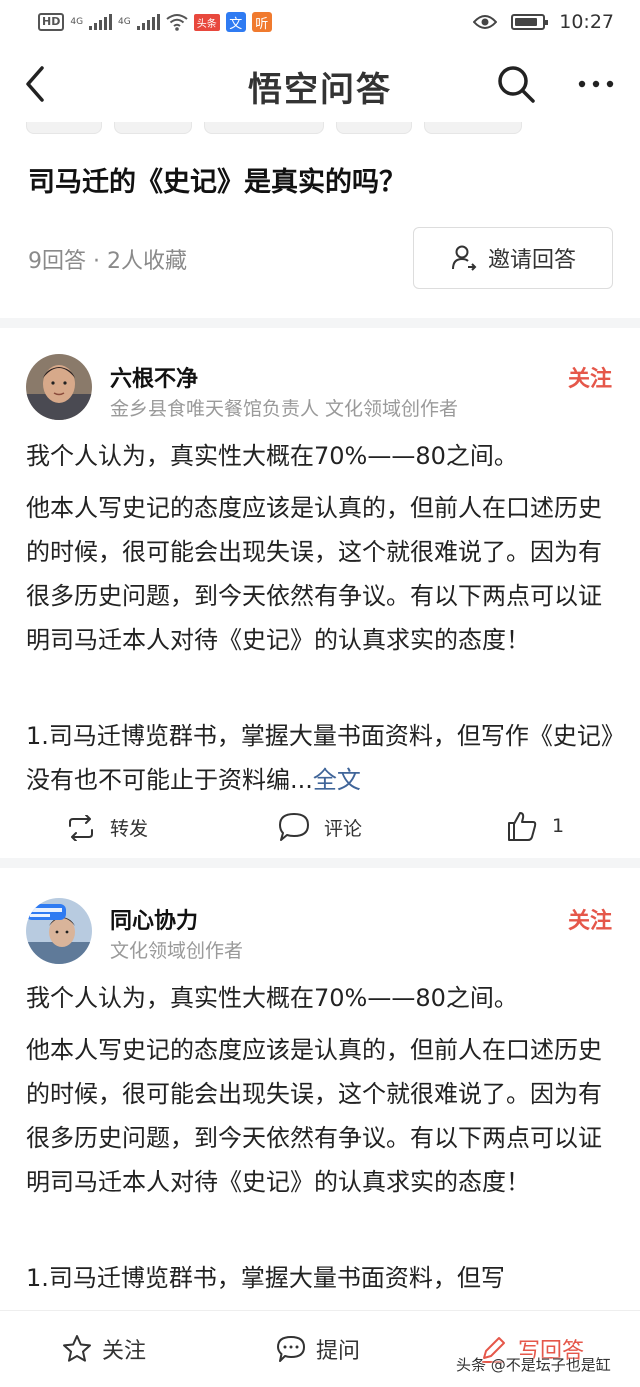  Describe the element at coordinates (343, 828) in the screenshot. I see `comment-label: 评论` at that location.